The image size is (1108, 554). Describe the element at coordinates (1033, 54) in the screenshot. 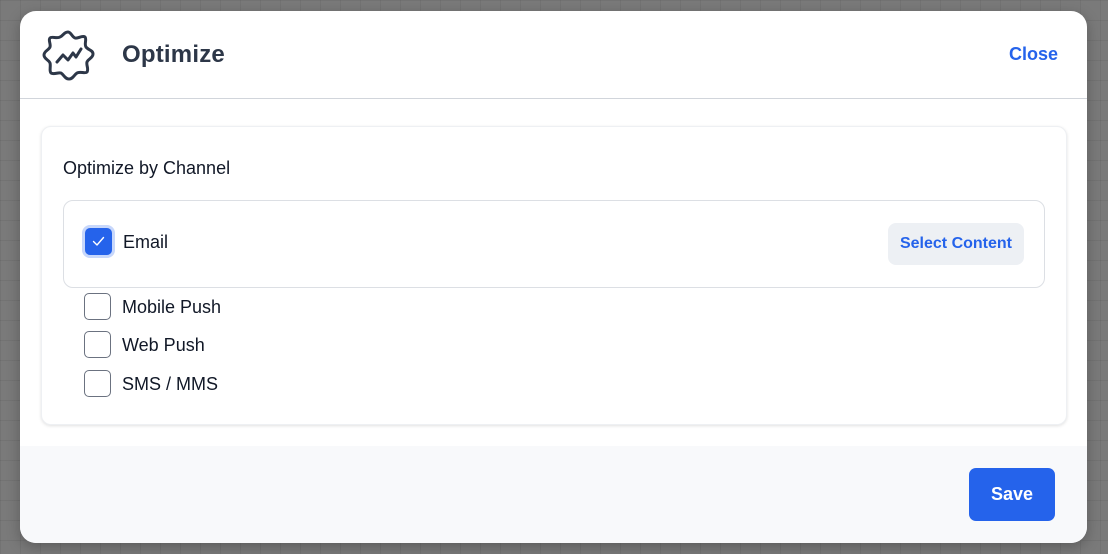

I see `close-button: Close` at that location.